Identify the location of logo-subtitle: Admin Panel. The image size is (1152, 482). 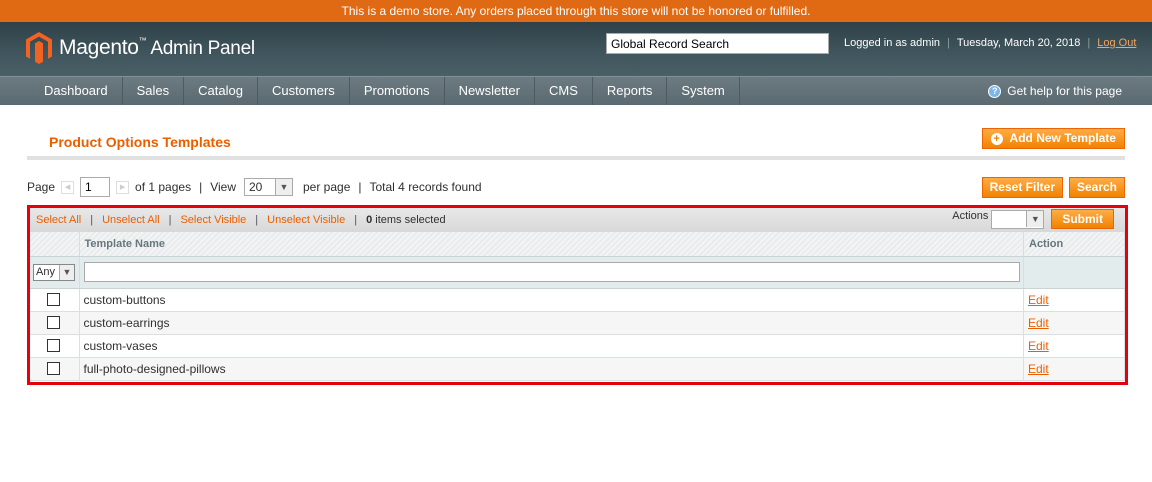
(202, 48).